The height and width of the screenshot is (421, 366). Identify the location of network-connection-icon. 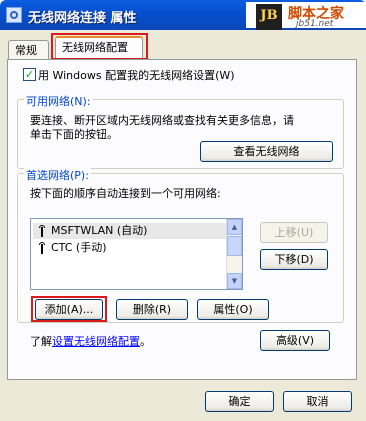
(14, 15).